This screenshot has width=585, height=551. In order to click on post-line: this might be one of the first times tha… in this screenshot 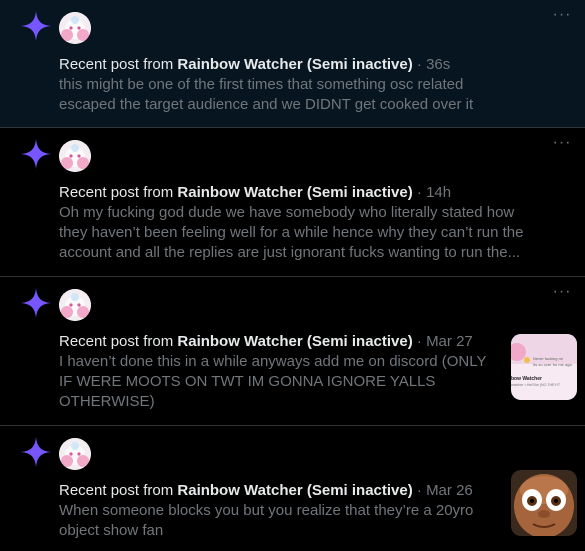, I will do `click(261, 84)`.